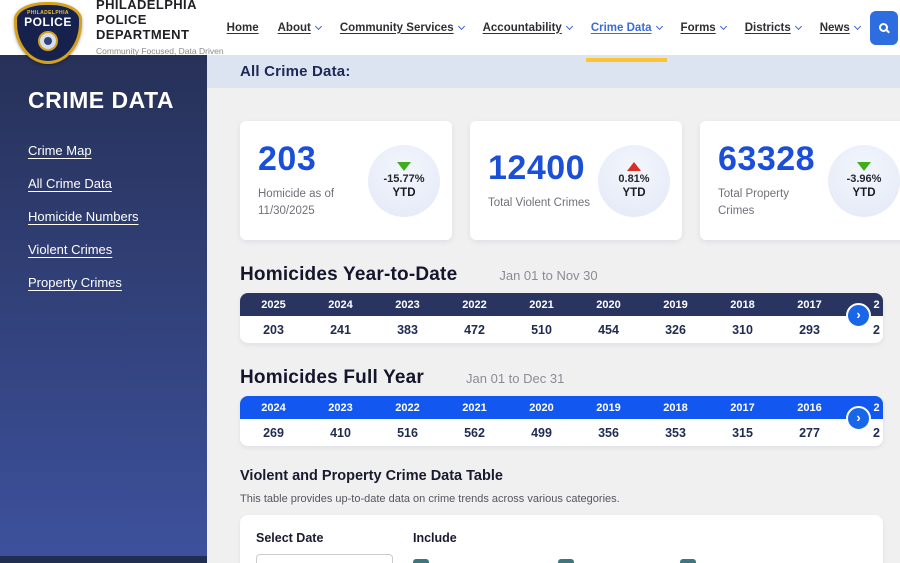 The width and height of the screenshot is (900, 563). Describe the element at coordinates (634, 166) in the screenshot. I see `triangle-up-icon` at that location.